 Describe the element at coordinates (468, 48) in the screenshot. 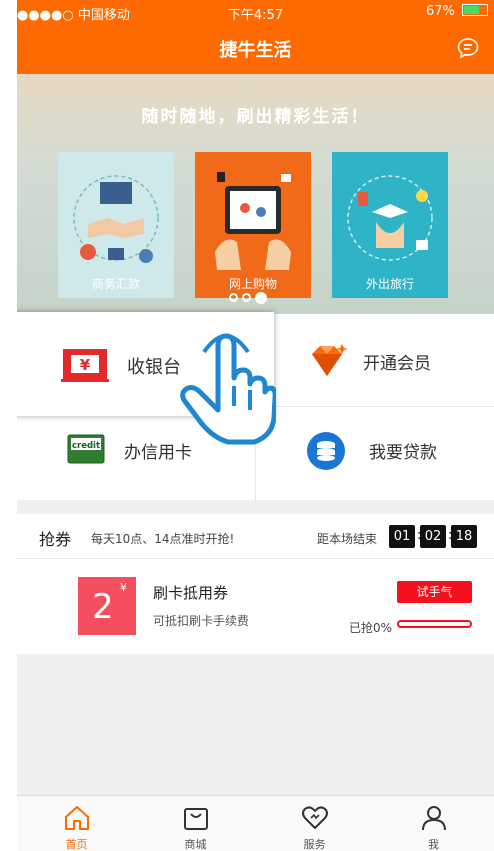

I see `chat-bubble-icon` at that location.